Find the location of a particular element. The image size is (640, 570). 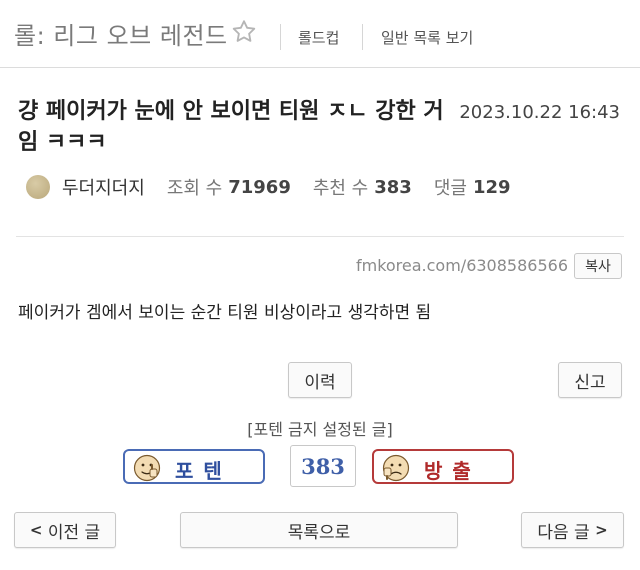

comments-count: 129 is located at coordinates (491, 187).